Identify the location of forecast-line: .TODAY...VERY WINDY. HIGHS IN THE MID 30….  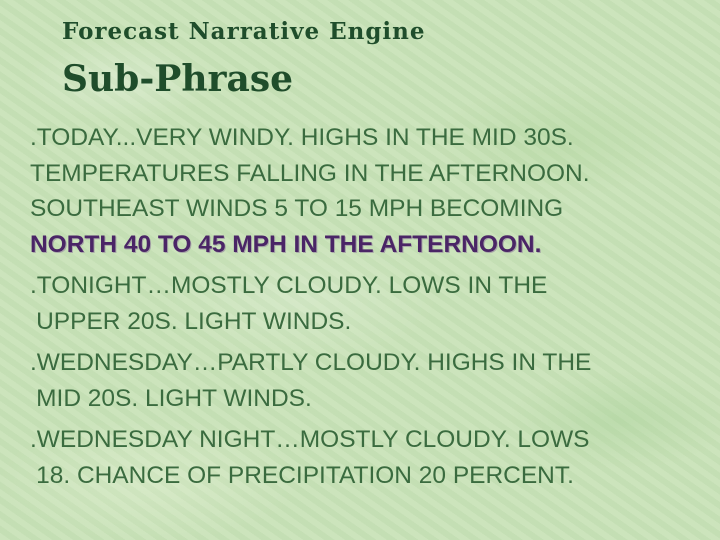
(302, 137).